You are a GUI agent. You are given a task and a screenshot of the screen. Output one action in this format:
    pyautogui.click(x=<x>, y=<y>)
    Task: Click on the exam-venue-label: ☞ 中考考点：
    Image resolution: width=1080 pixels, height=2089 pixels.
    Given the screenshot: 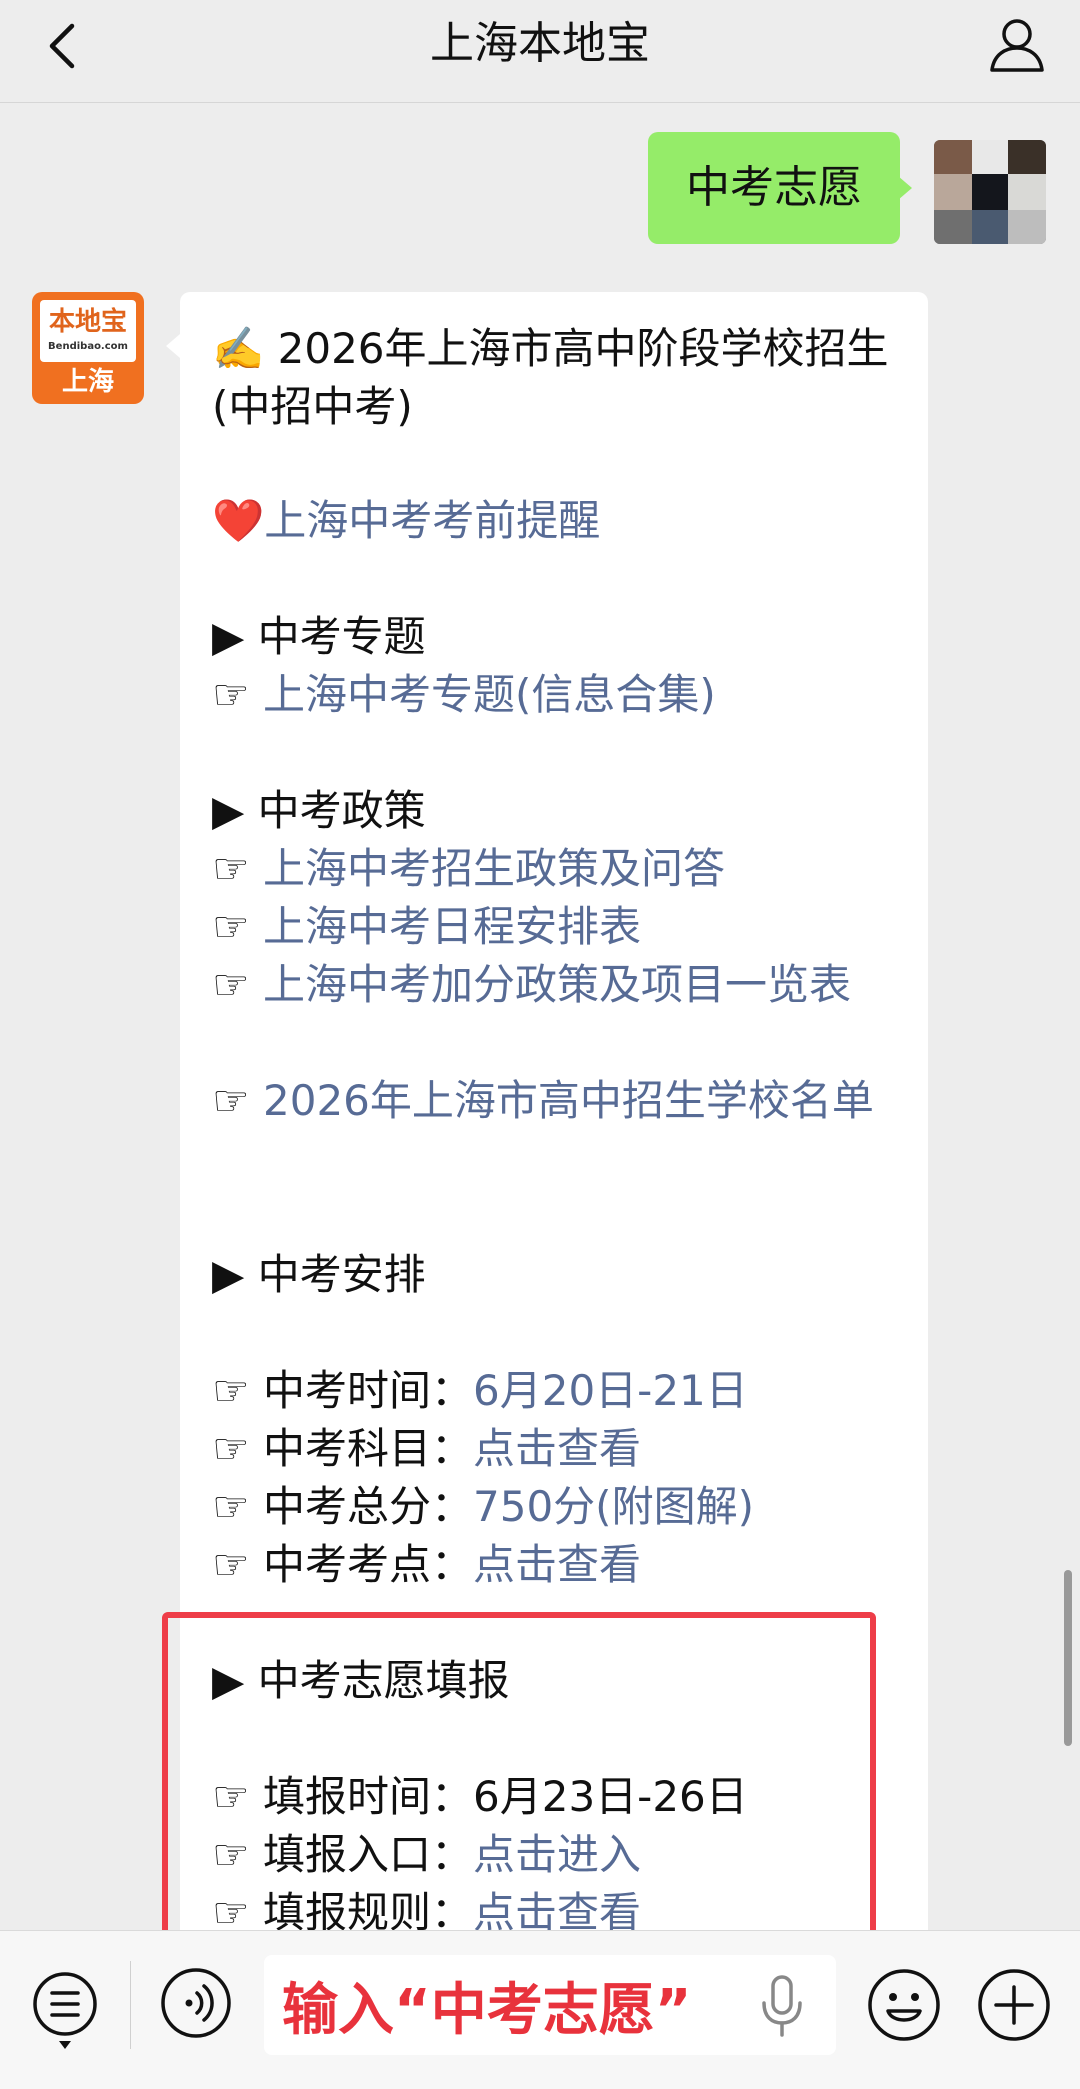 What is the action you would take?
    pyautogui.click(x=343, y=1564)
    